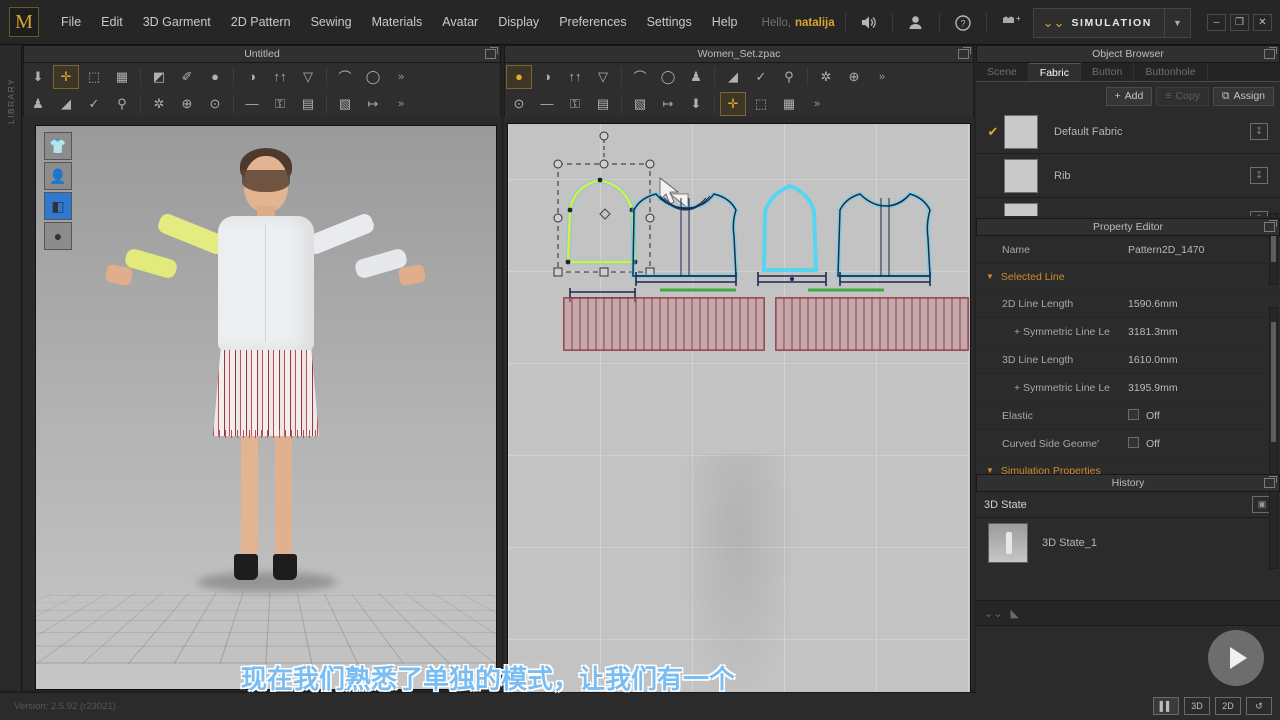 The image size is (1280, 720). I want to click on view-3d-button: 3D, so click(1197, 706).